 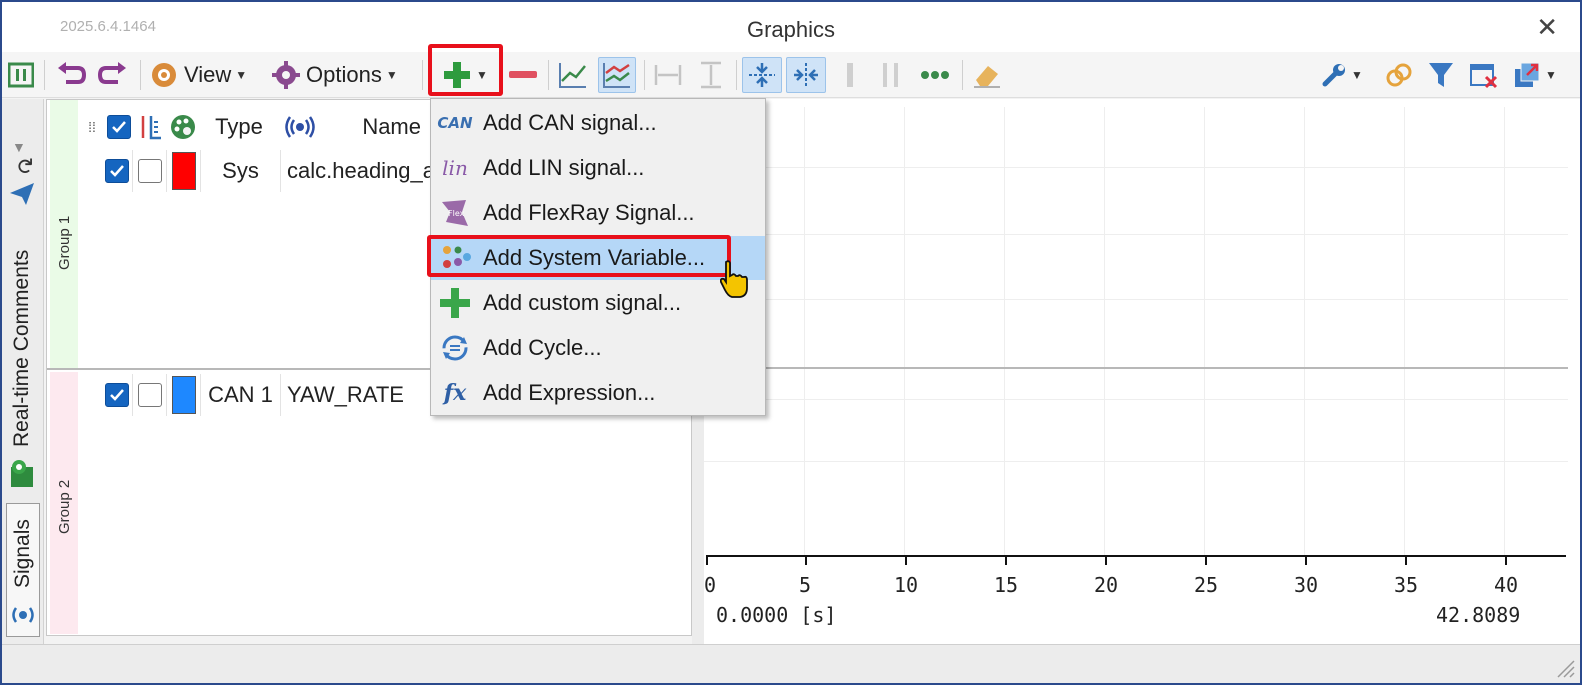 I want to click on horizontal-measure-icon, so click(x=668, y=75).